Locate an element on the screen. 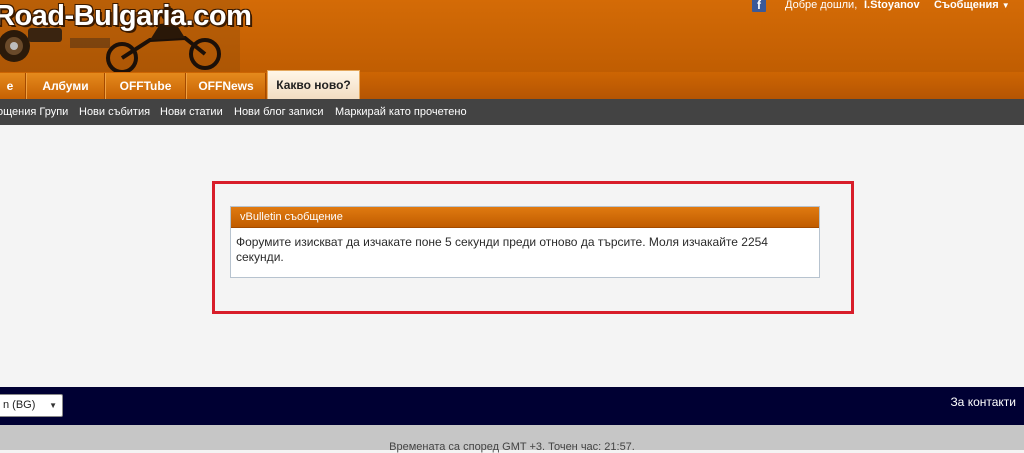 The image size is (1024, 453). footer-bar: n (BG) ▼ За контакти is located at coordinates (512, 406).